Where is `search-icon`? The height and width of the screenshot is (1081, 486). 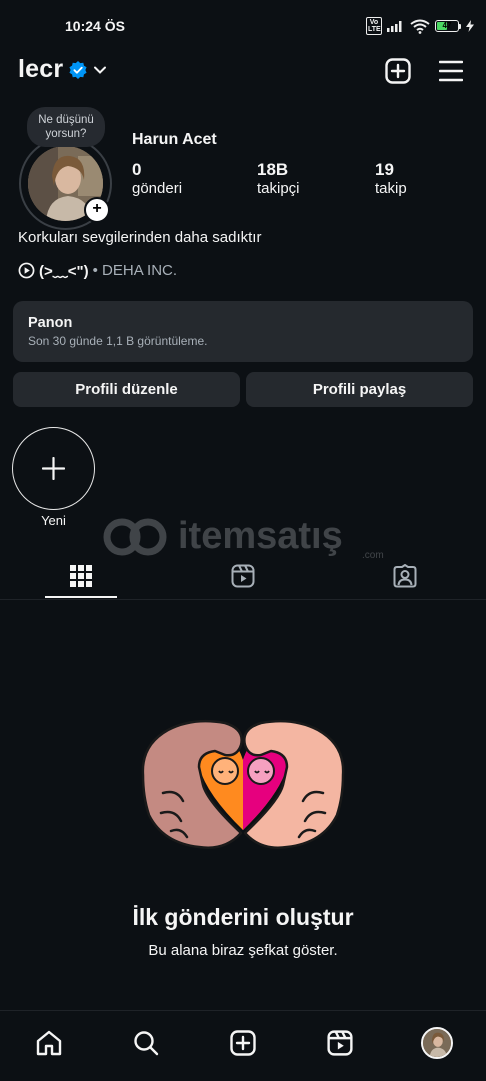
search-icon is located at coordinates (146, 1043).